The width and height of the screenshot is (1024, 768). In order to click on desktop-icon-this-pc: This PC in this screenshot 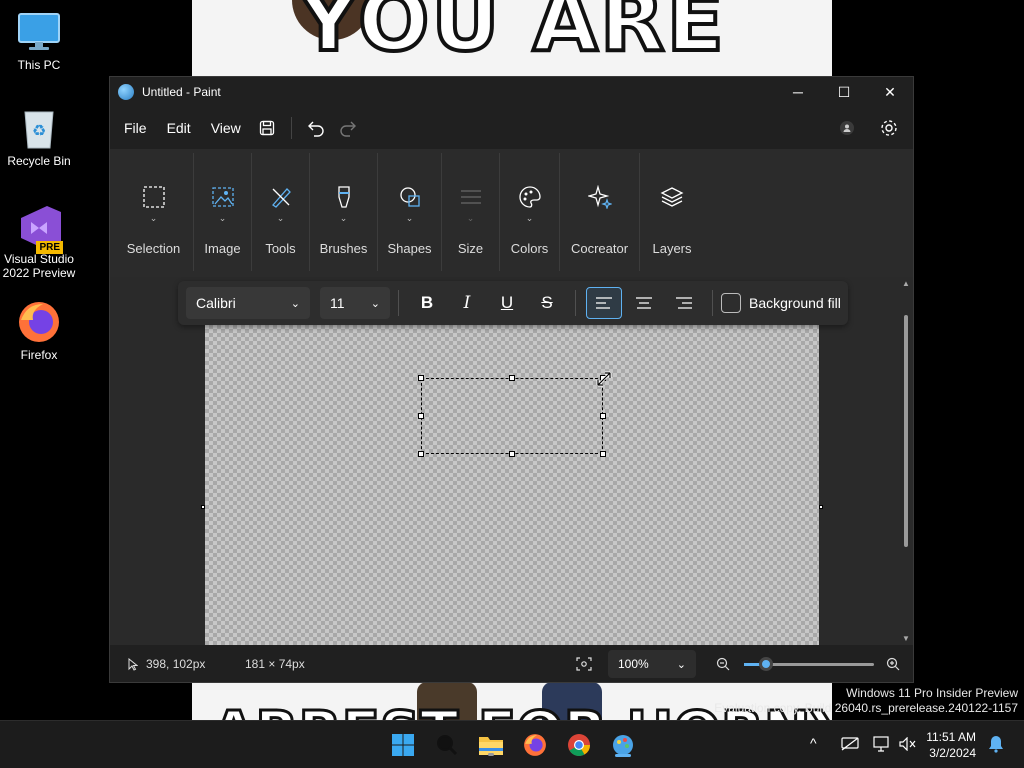, I will do `click(39, 41)`.